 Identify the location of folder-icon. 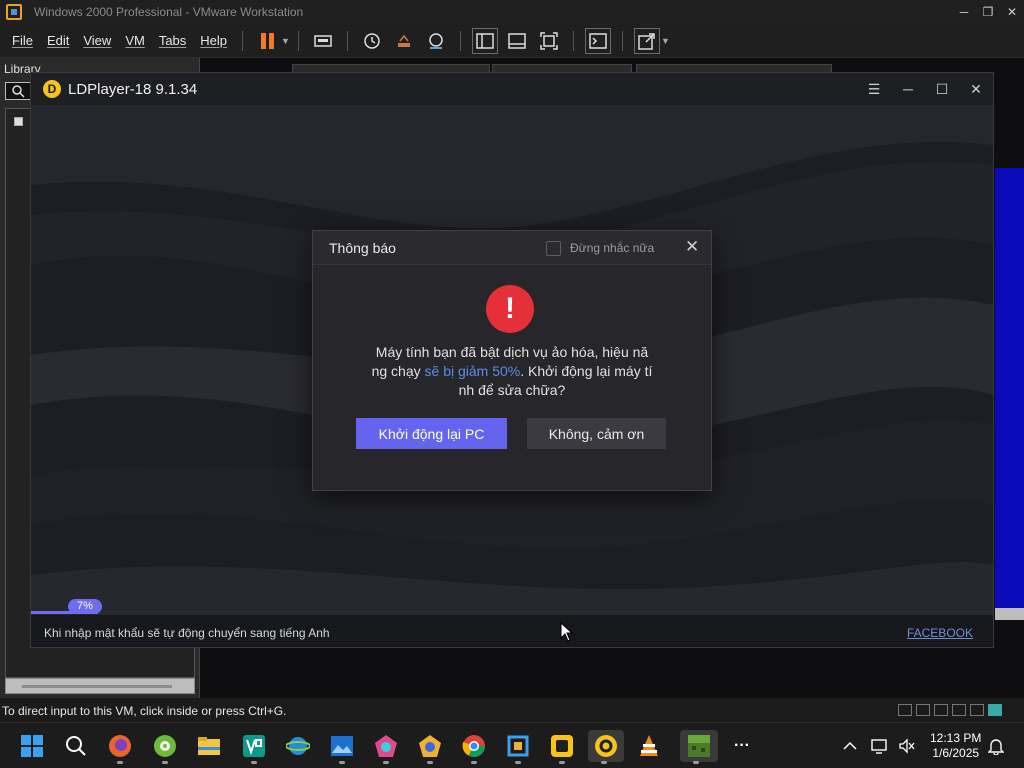
(209, 746).